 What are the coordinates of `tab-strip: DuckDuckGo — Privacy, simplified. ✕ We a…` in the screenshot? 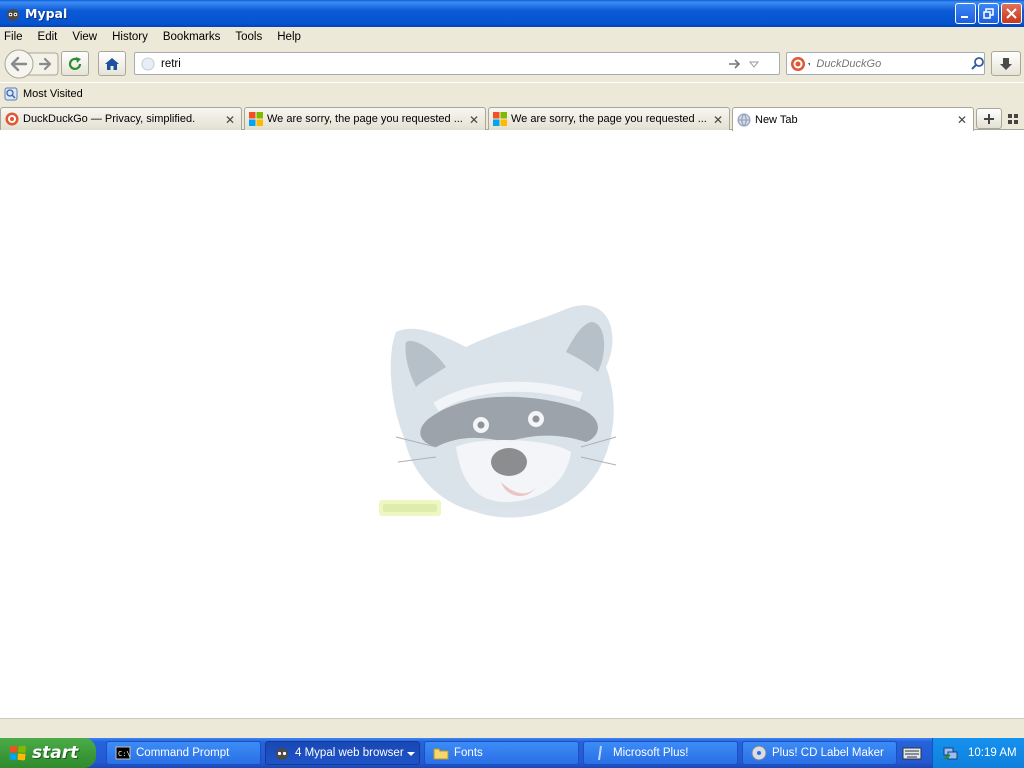 It's located at (512, 118).